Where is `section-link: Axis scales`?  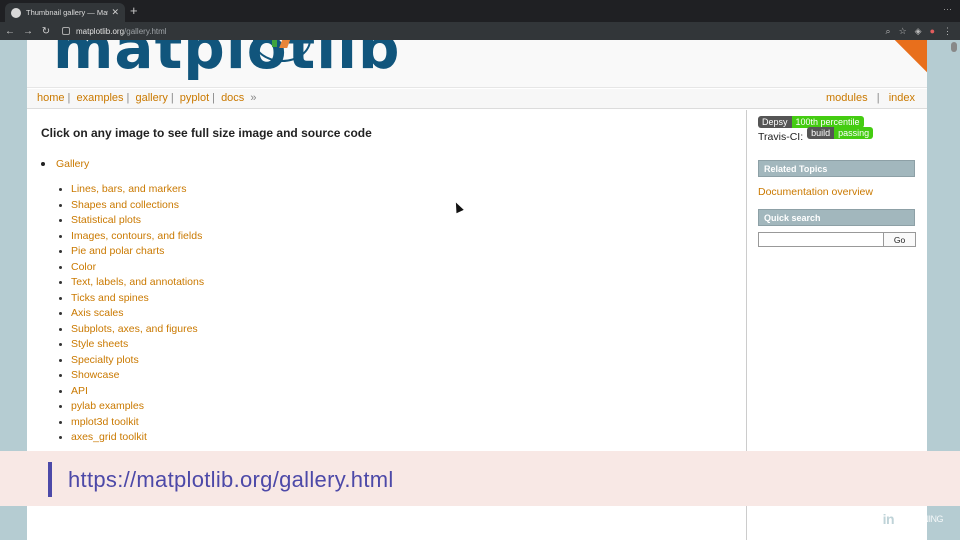
section-link: Axis scales is located at coordinates (97, 313).